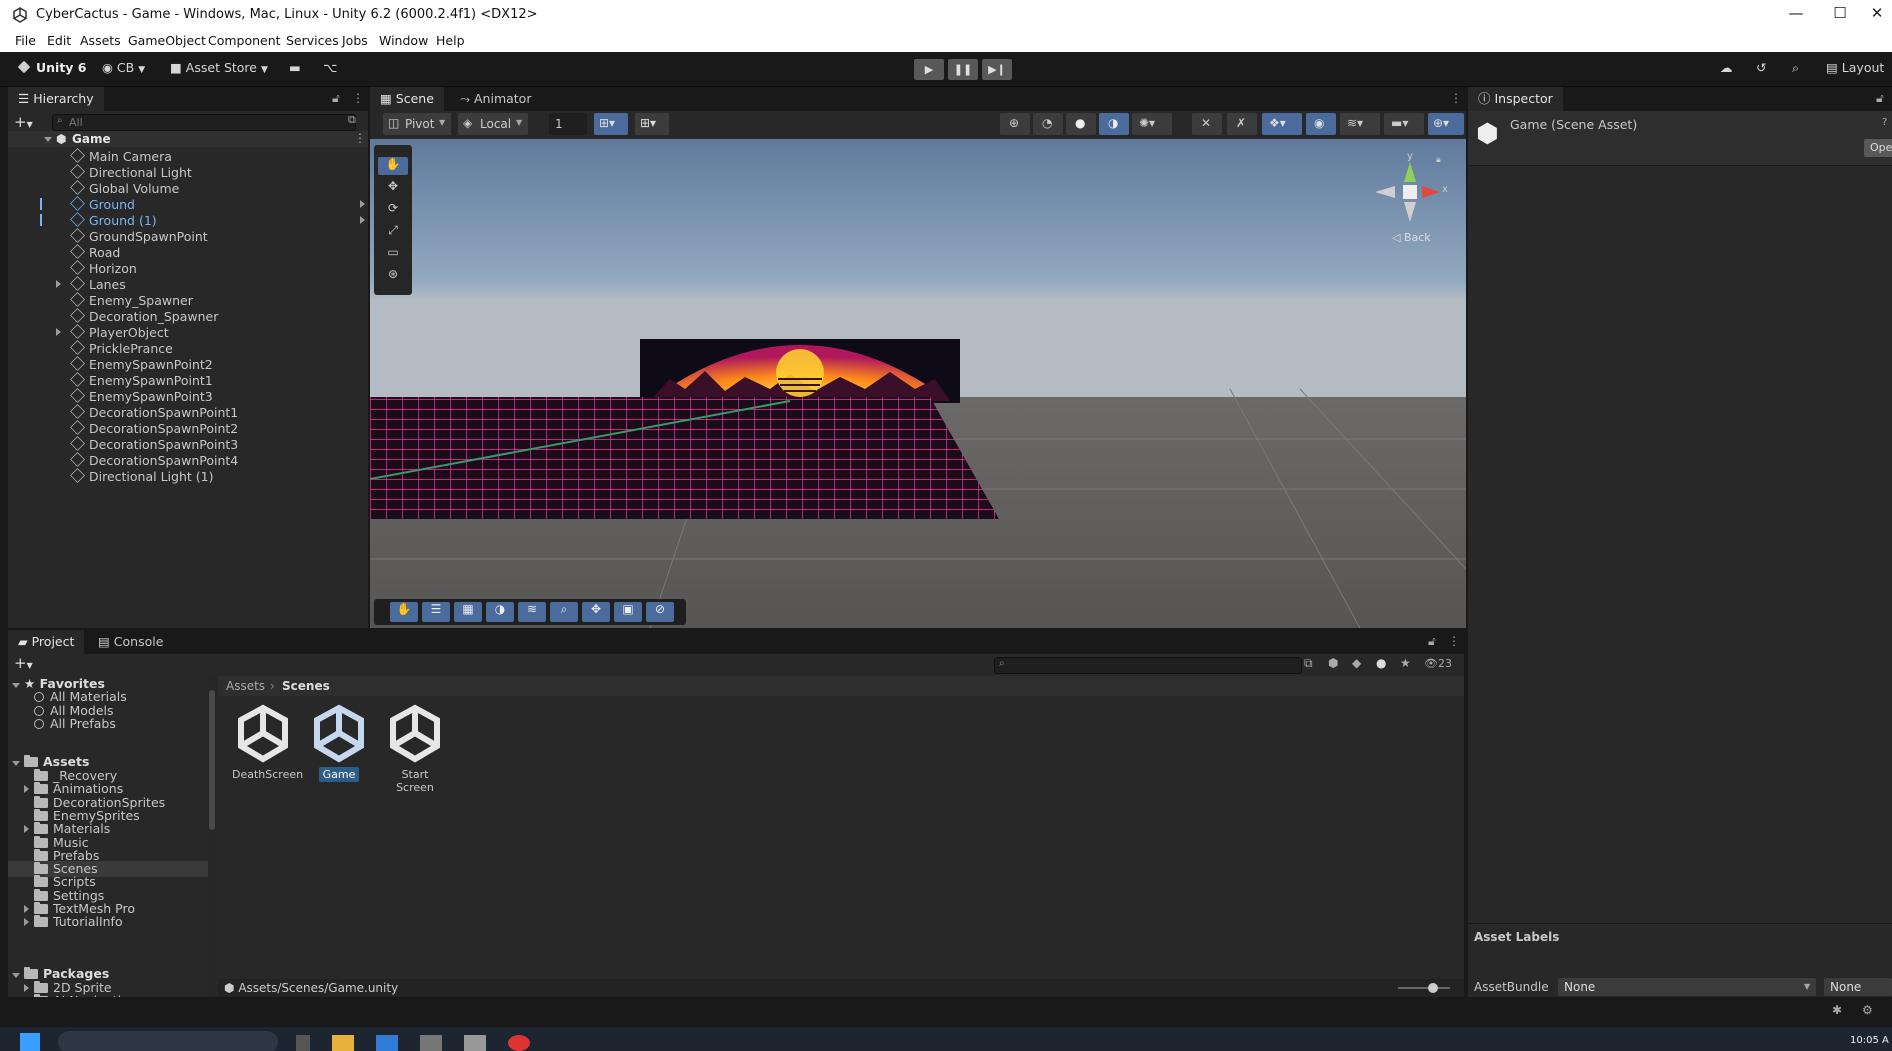  I want to click on orientation-gizmo: y x 🔒︎ ◁ Back, so click(1410, 199).